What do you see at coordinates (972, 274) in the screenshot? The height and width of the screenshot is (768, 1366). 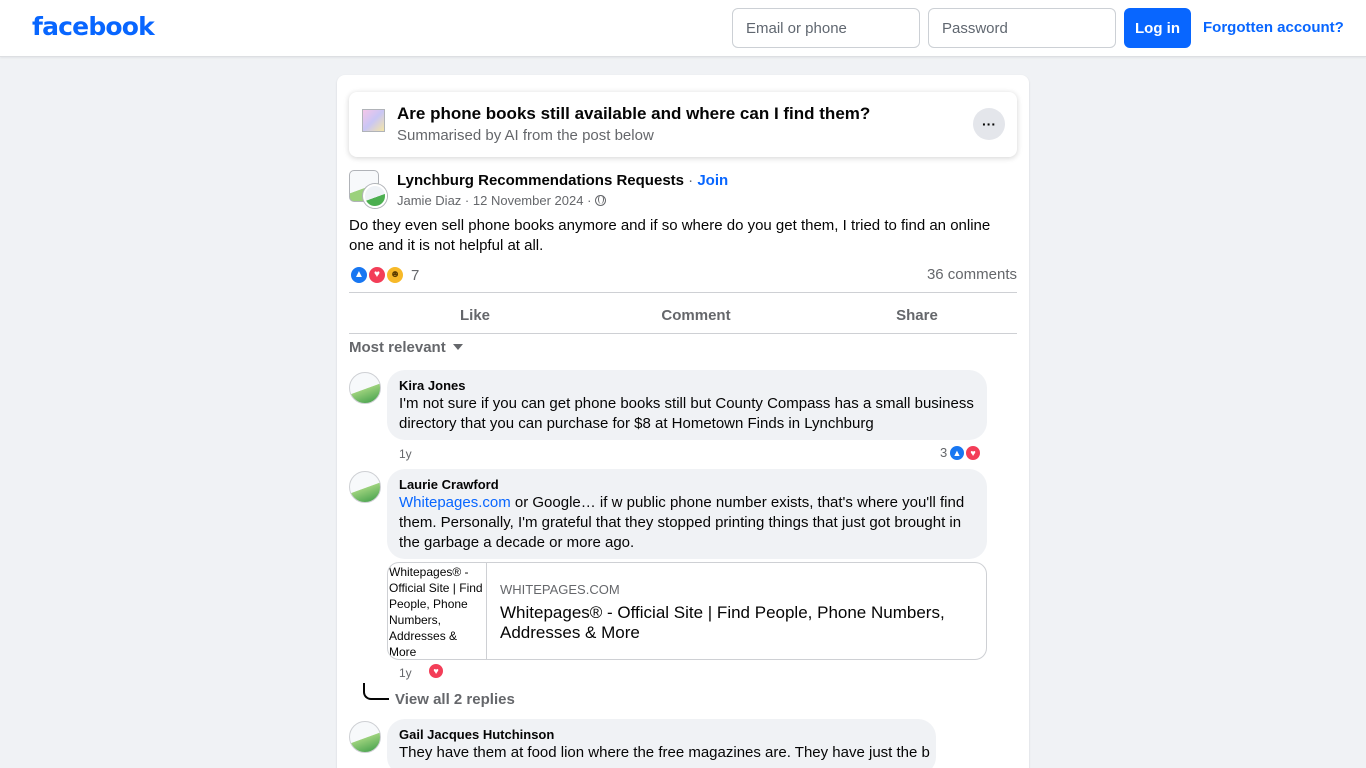 I see `comment-count: 36 comments` at bounding box center [972, 274].